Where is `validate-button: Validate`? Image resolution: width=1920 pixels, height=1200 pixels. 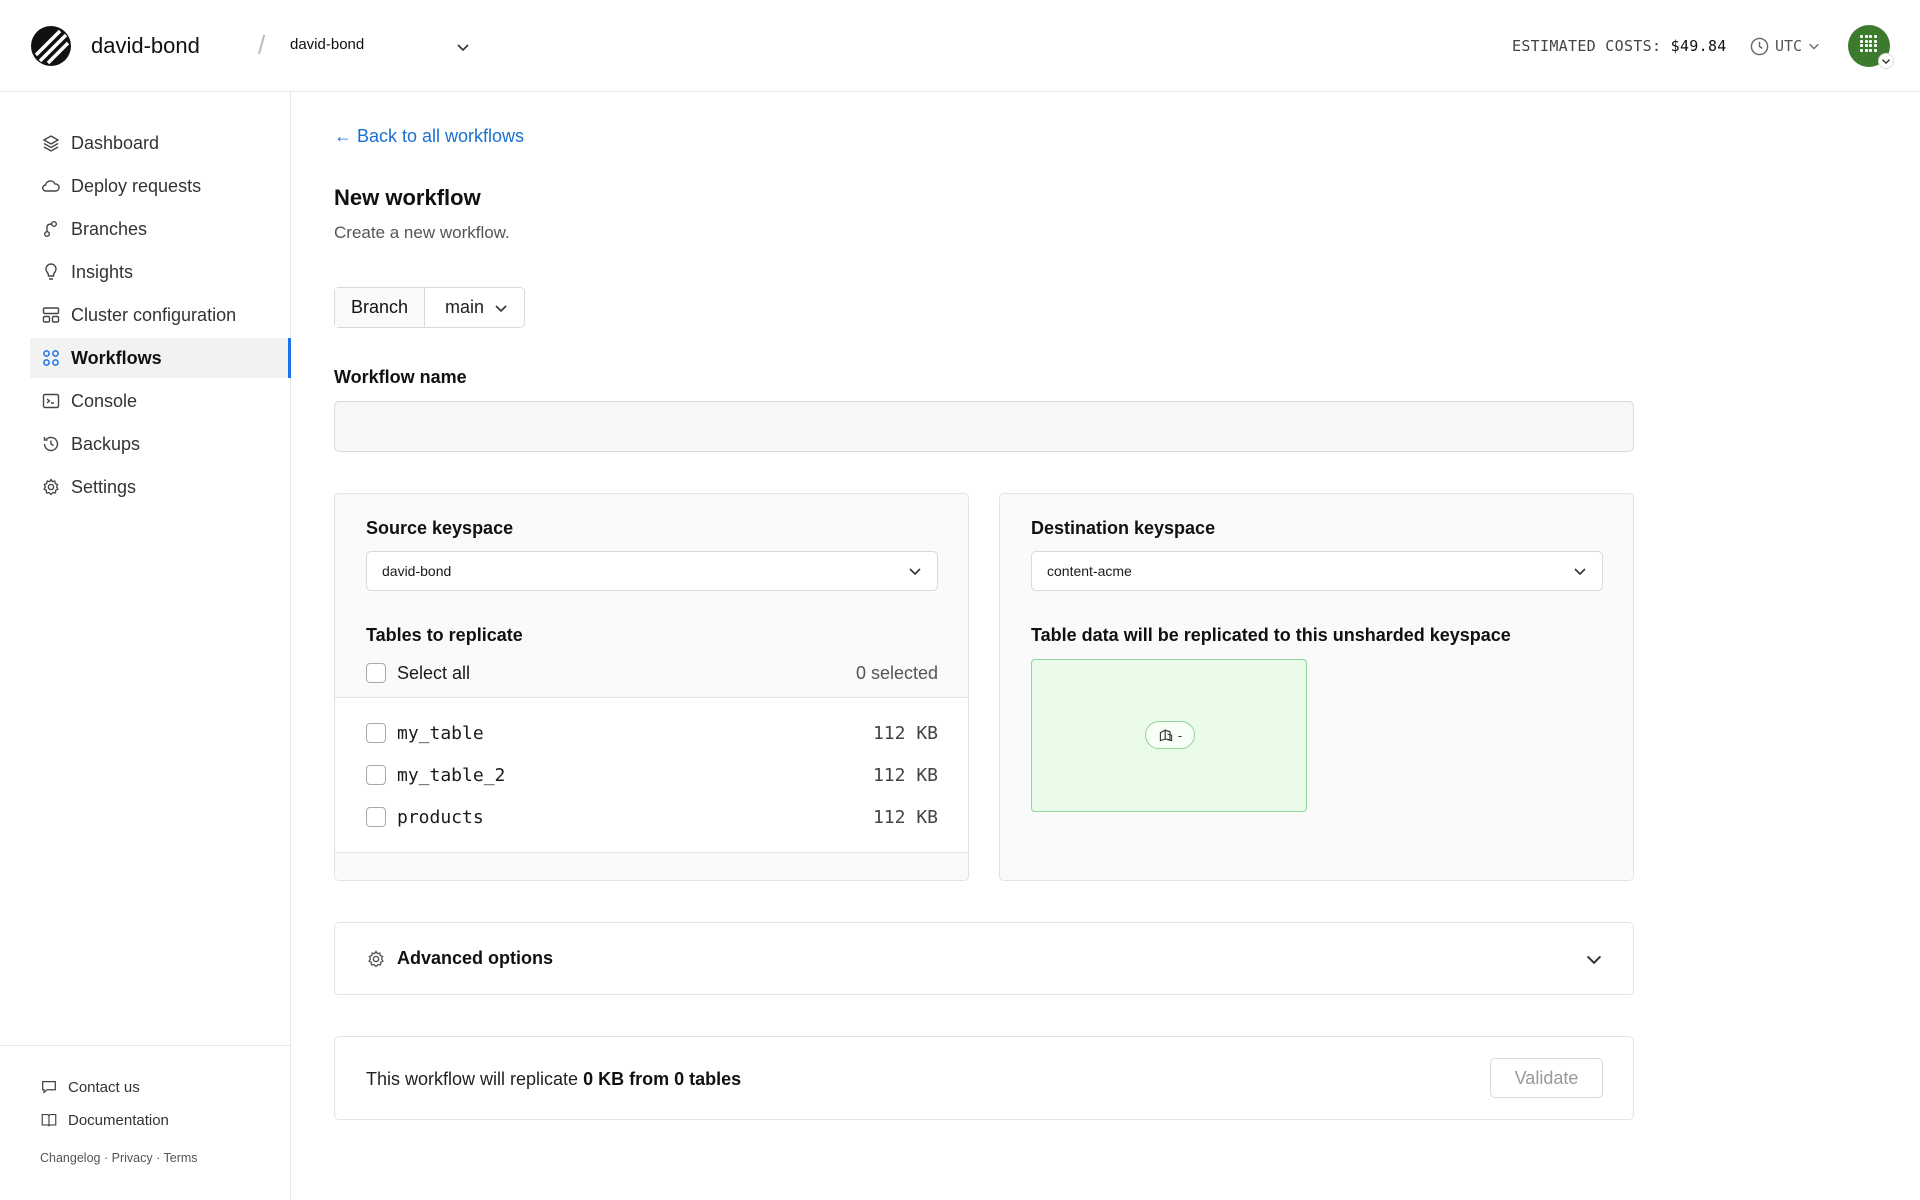 validate-button: Validate is located at coordinates (1546, 1078).